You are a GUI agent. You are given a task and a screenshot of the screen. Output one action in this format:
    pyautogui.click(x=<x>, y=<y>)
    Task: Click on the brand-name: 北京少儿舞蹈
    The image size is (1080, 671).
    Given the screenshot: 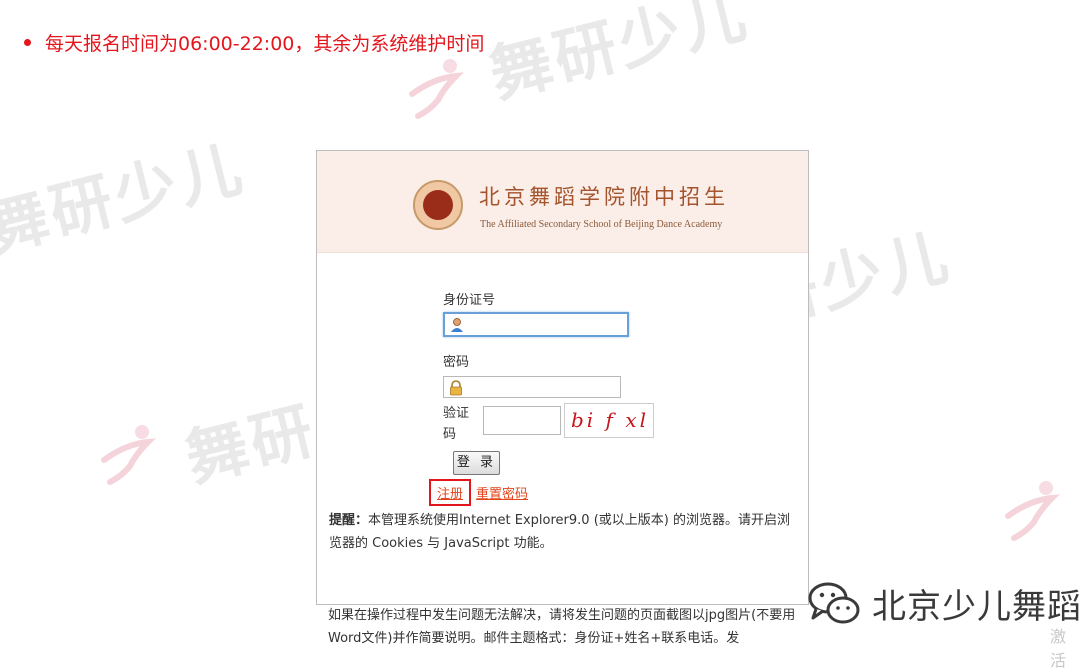 What is the action you would take?
    pyautogui.click(x=976, y=606)
    